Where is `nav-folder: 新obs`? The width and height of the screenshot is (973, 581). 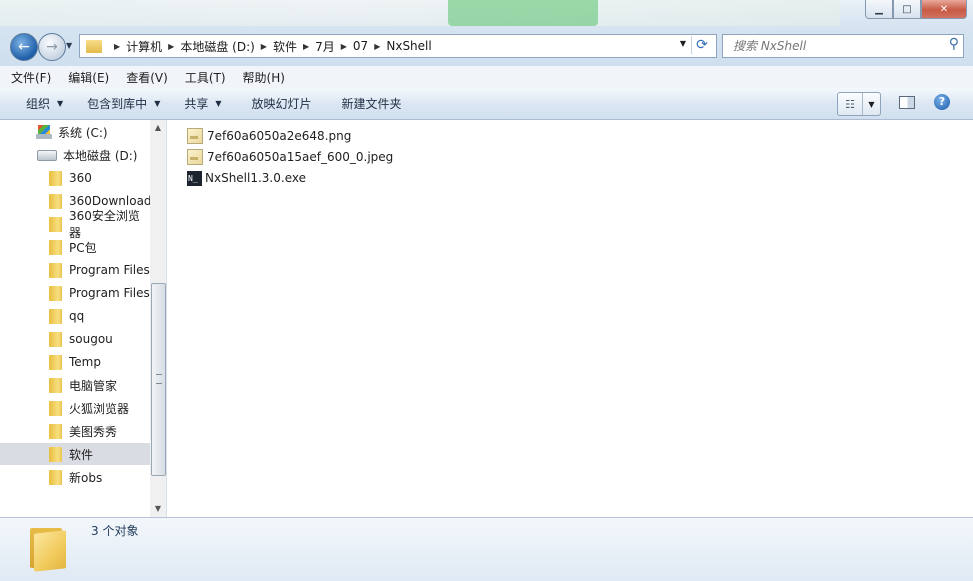
nav-folder: 新obs is located at coordinates (75, 477).